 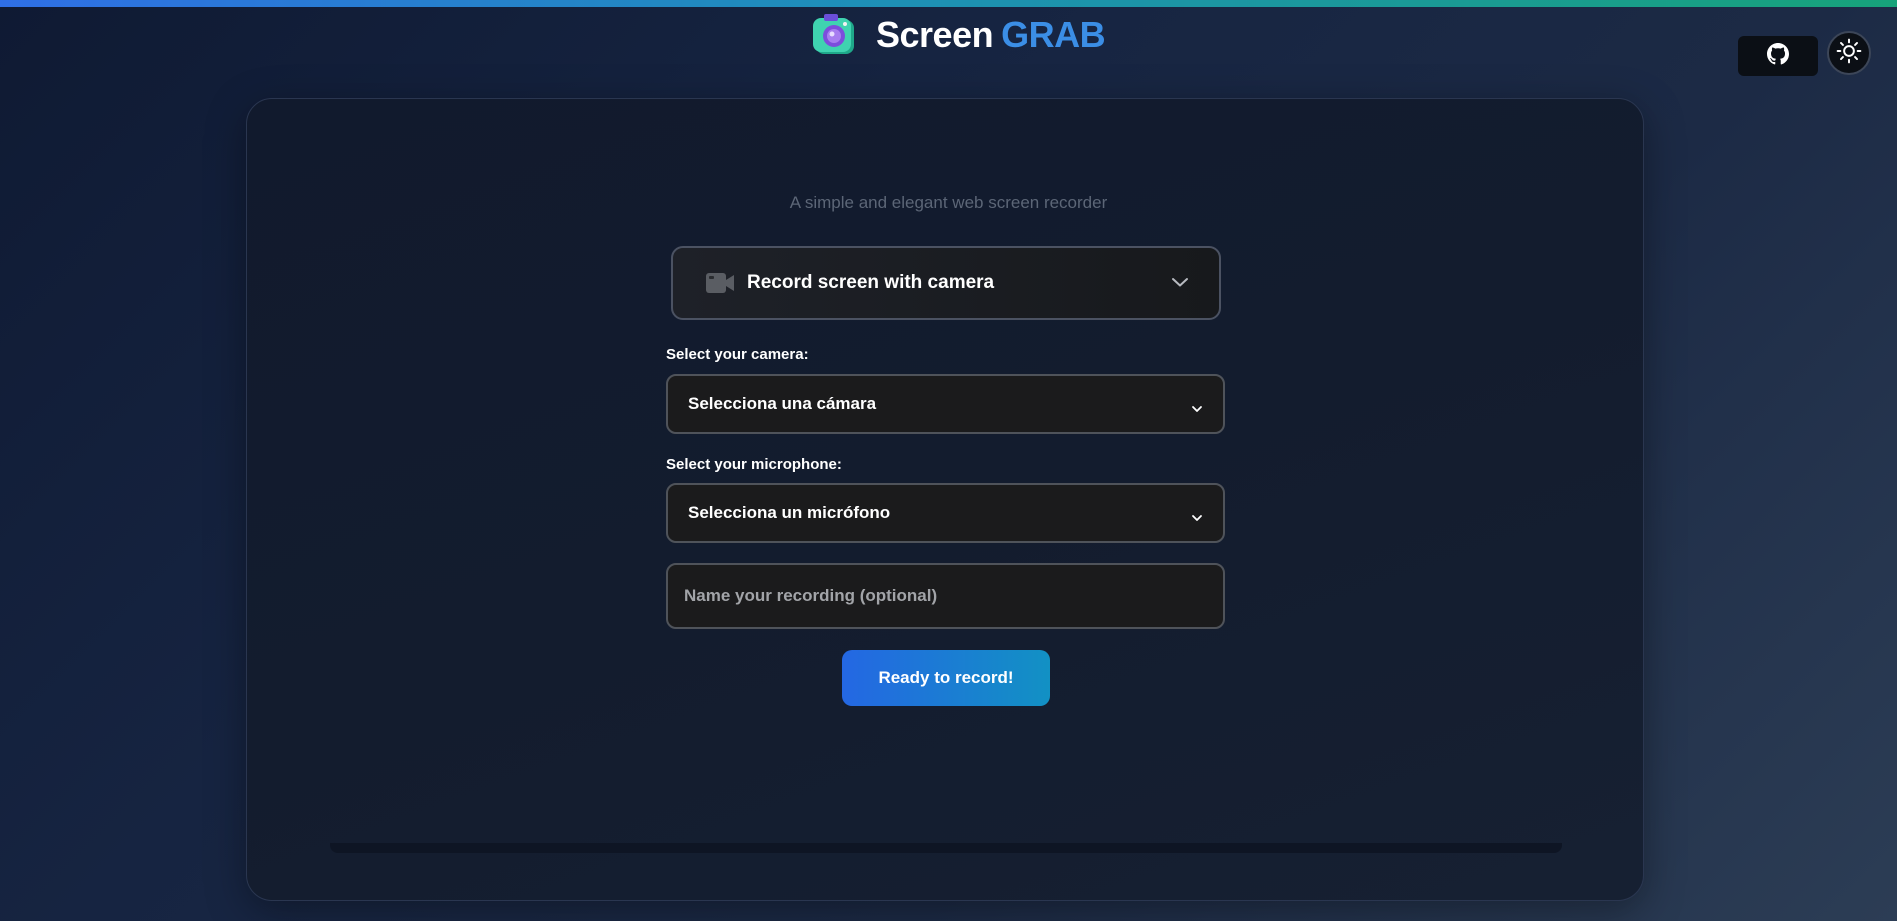 I want to click on app-title: Screen GRAB, so click(x=991, y=35).